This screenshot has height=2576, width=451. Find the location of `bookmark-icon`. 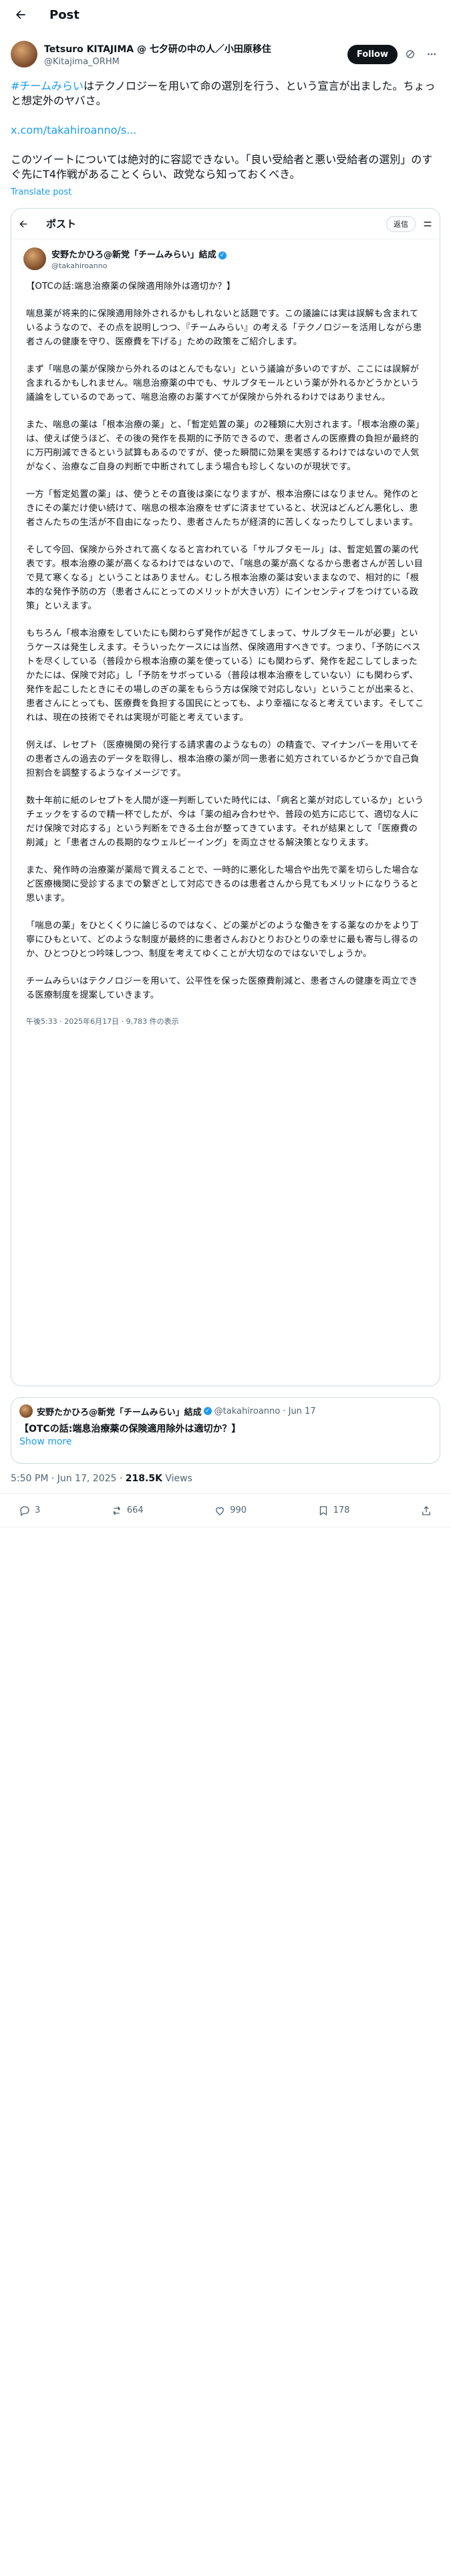

bookmark-icon is located at coordinates (323, 1510).